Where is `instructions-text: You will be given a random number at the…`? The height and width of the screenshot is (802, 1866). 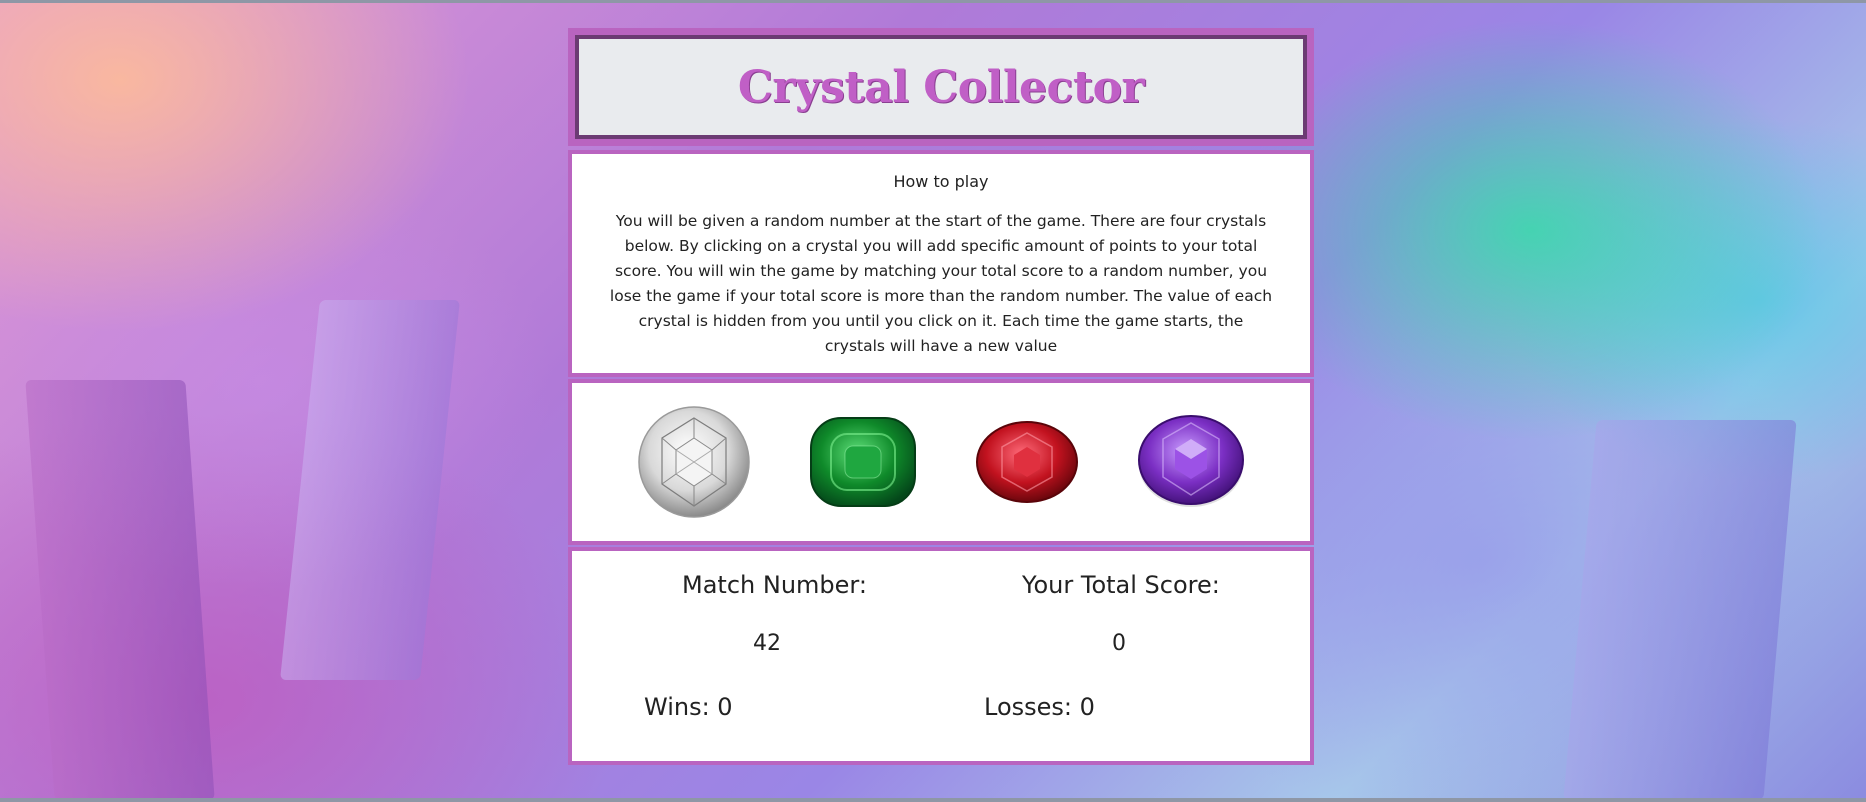
instructions-text: You will be given a random number at the… is located at coordinates (941, 283).